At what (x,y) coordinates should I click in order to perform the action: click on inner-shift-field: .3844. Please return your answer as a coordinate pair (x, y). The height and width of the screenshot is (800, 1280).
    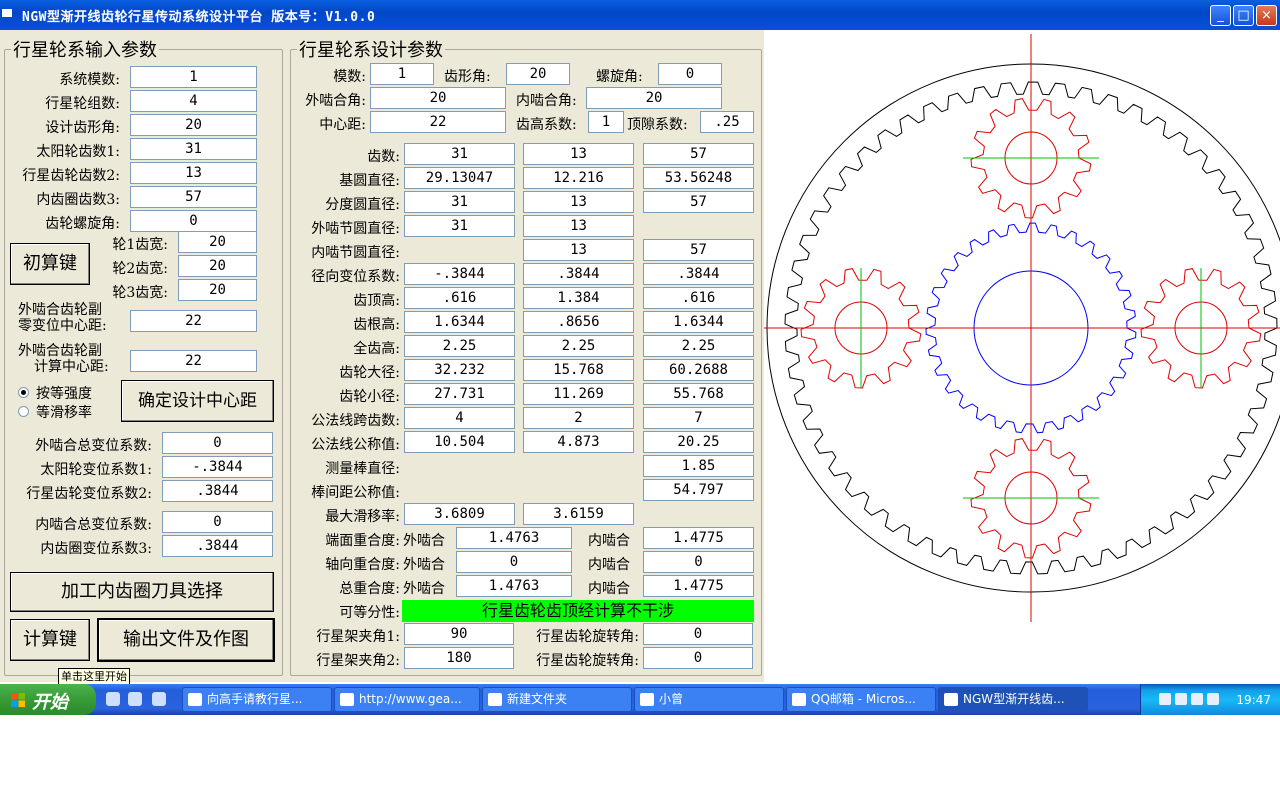
    Looking at the image, I should click on (217, 546).